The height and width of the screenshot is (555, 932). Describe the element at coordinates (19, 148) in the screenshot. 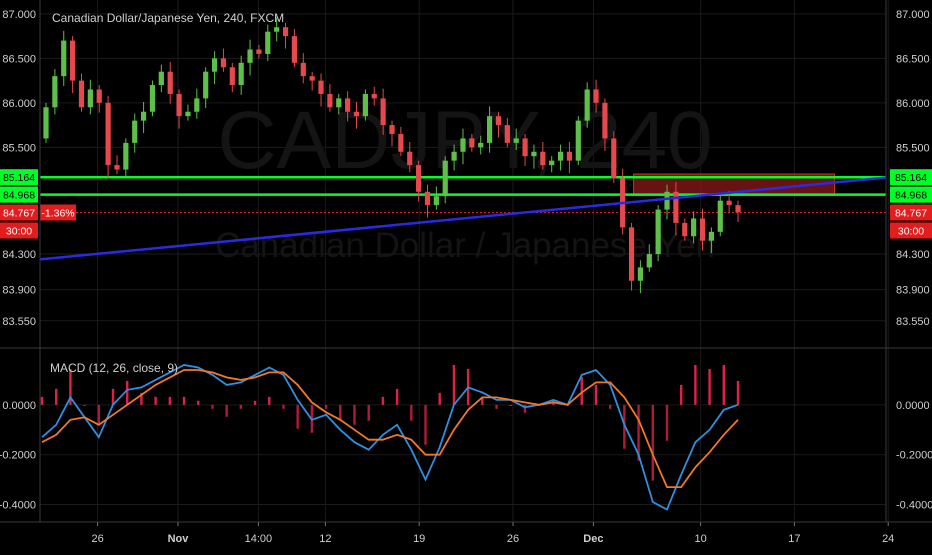

I see `y-tick-label-left: 85.500` at that location.